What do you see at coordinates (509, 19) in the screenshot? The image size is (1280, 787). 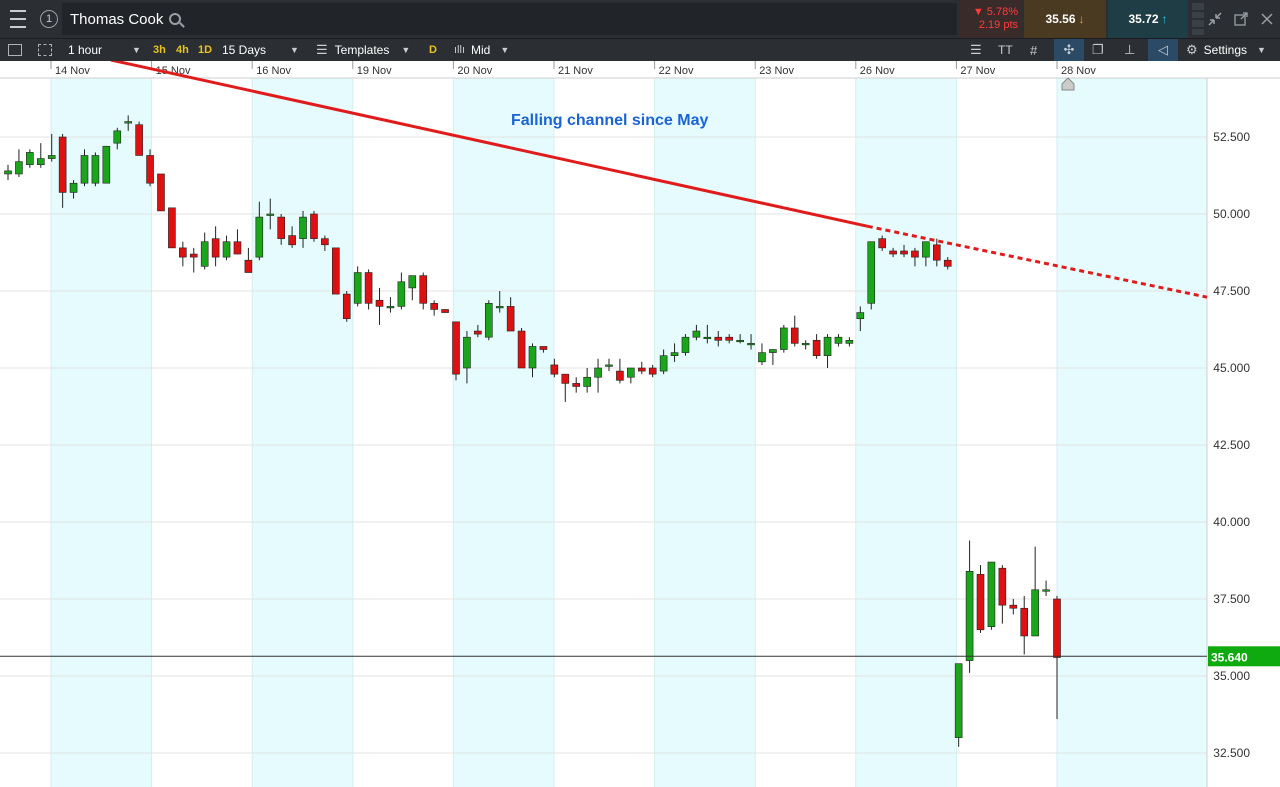 I see `instrument-search: Thomas Cook` at bounding box center [509, 19].